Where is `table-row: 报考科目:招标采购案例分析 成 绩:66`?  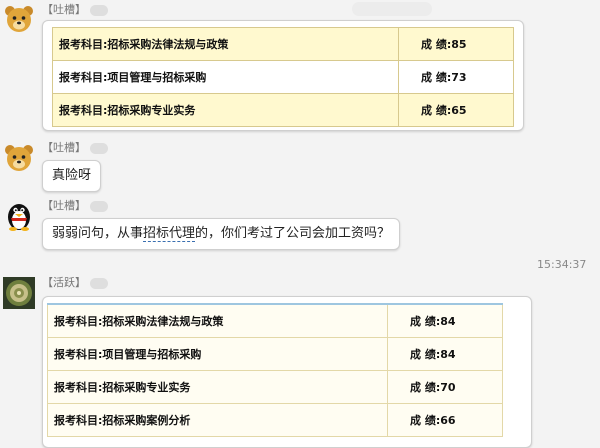 table-row: 报考科目:招标采购案例分析 成 绩:66 is located at coordinates (275, 420).